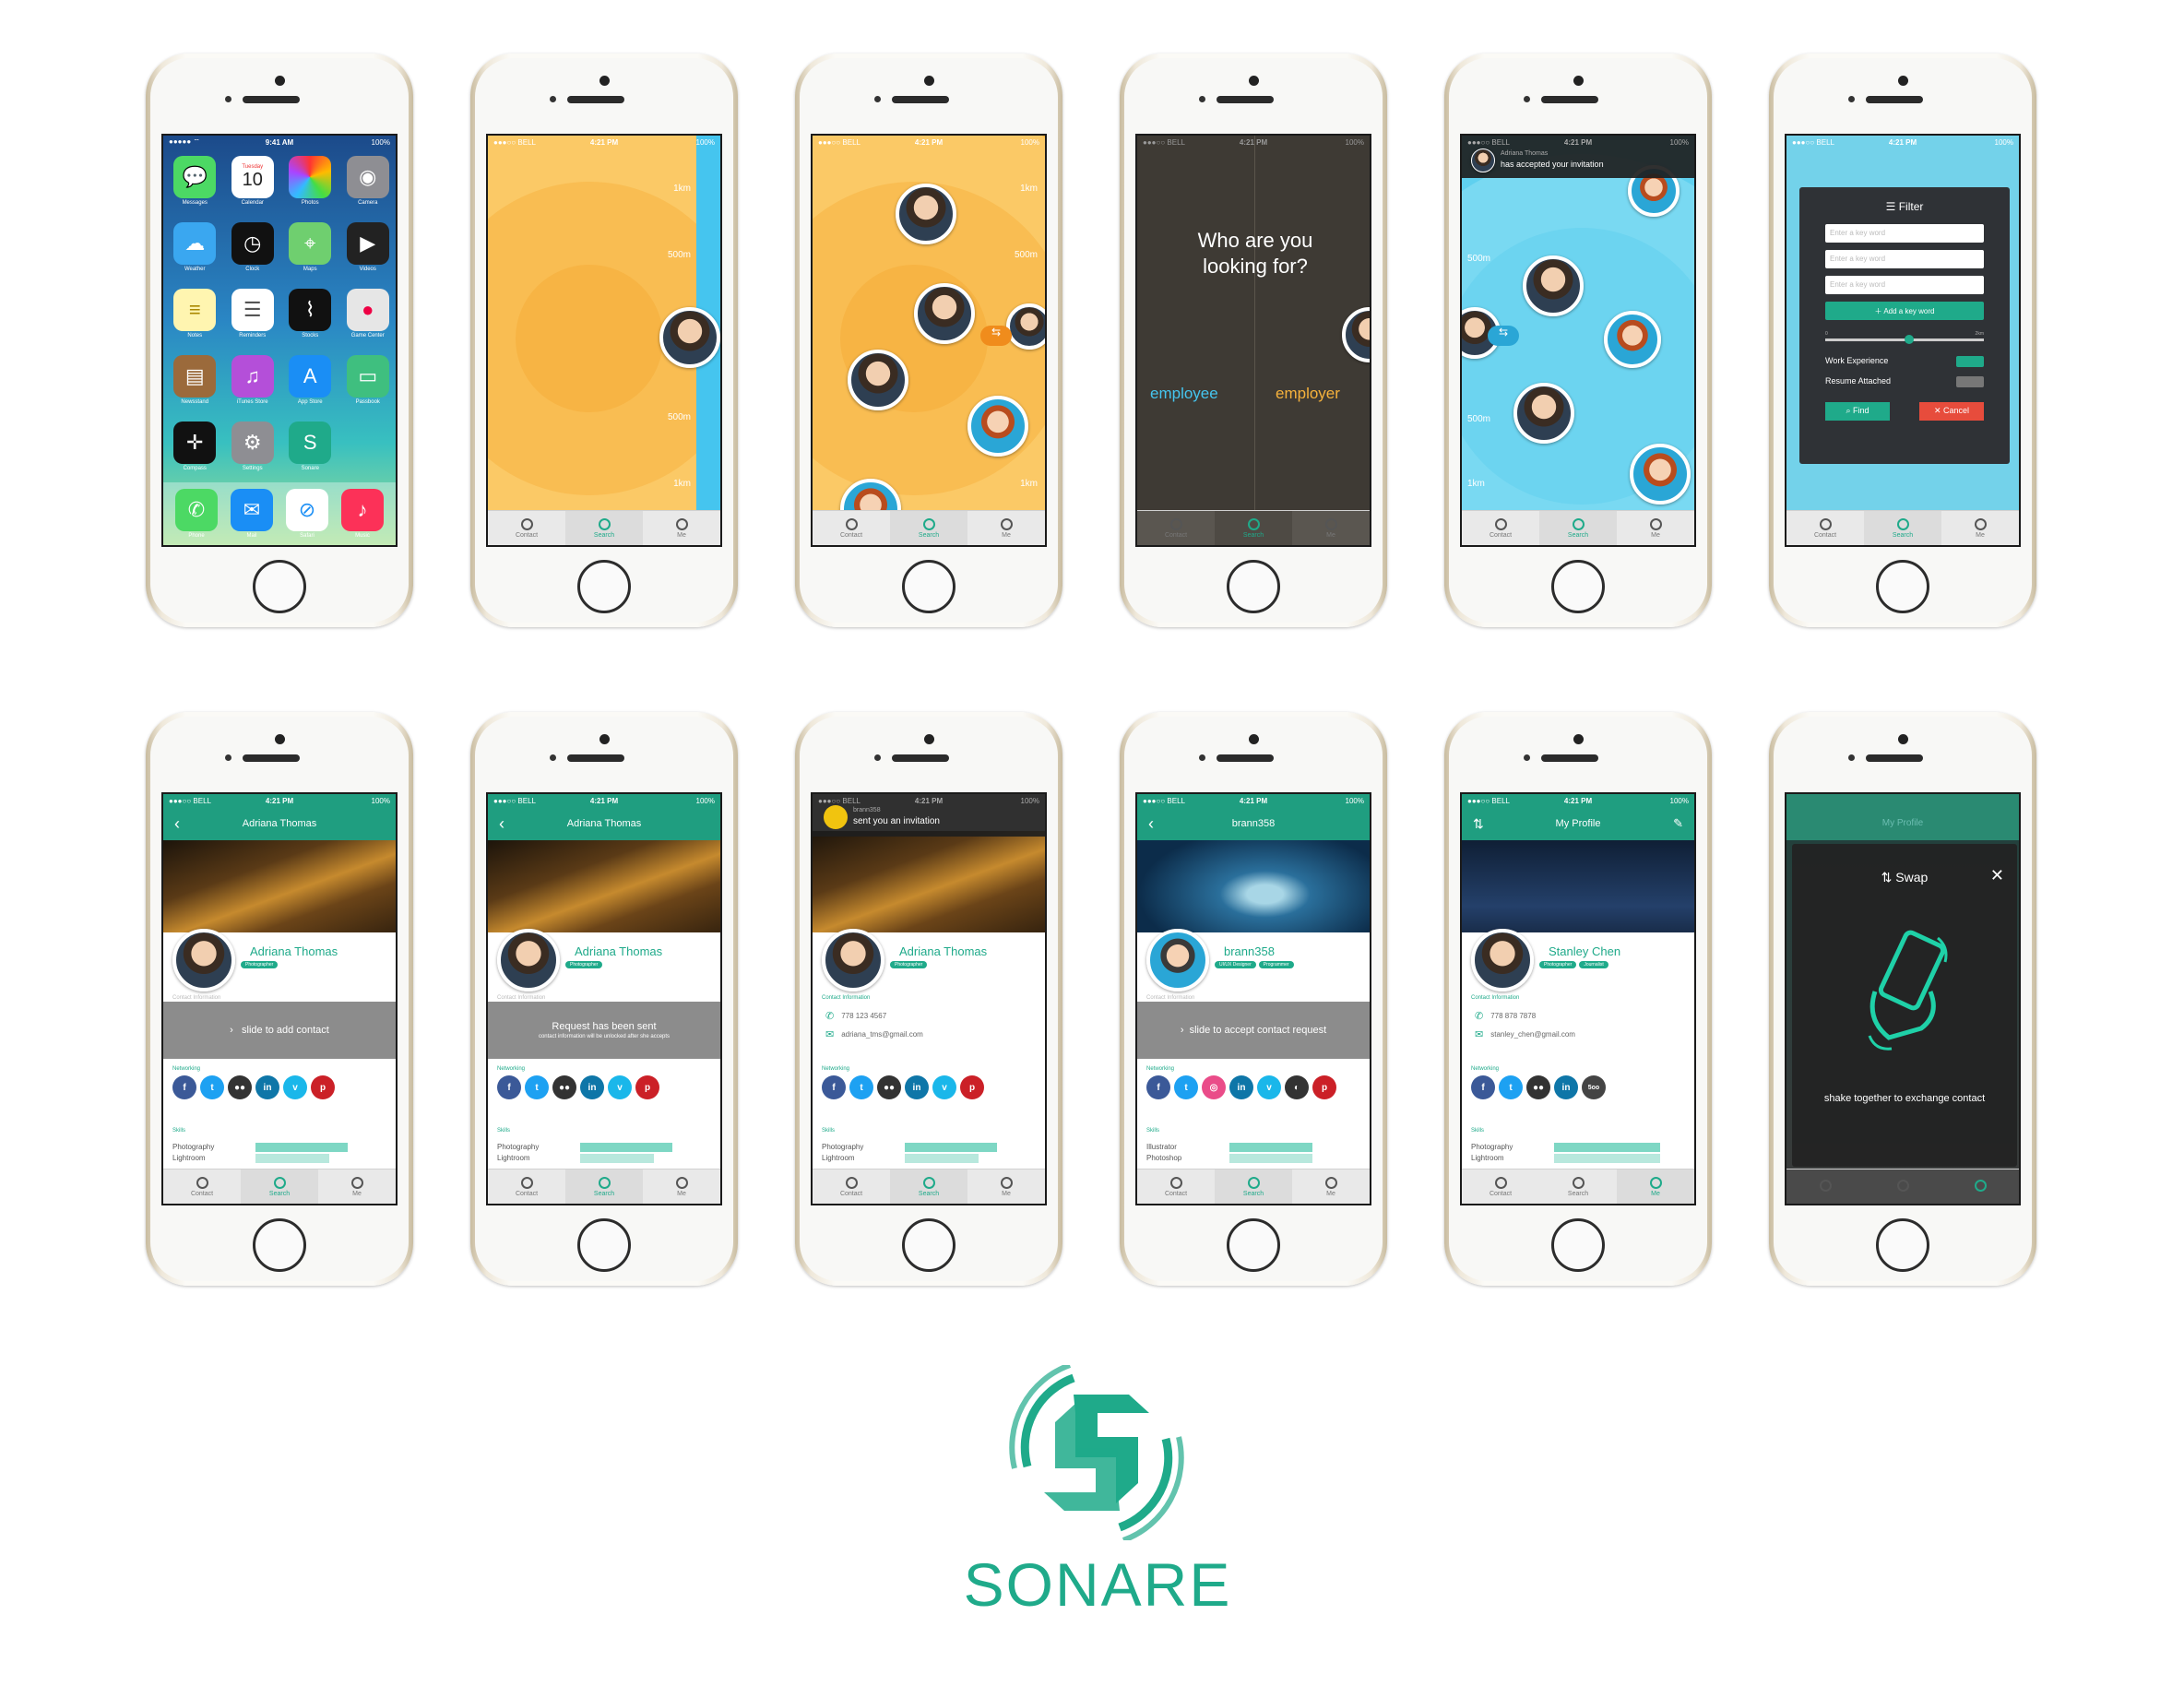  I want to click on app-photos: Photos, so click(310, 181).